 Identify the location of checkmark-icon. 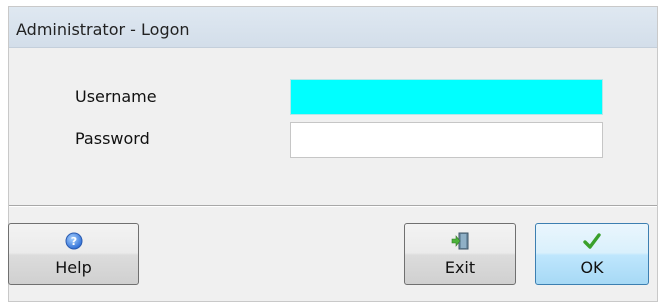
(592, 241).